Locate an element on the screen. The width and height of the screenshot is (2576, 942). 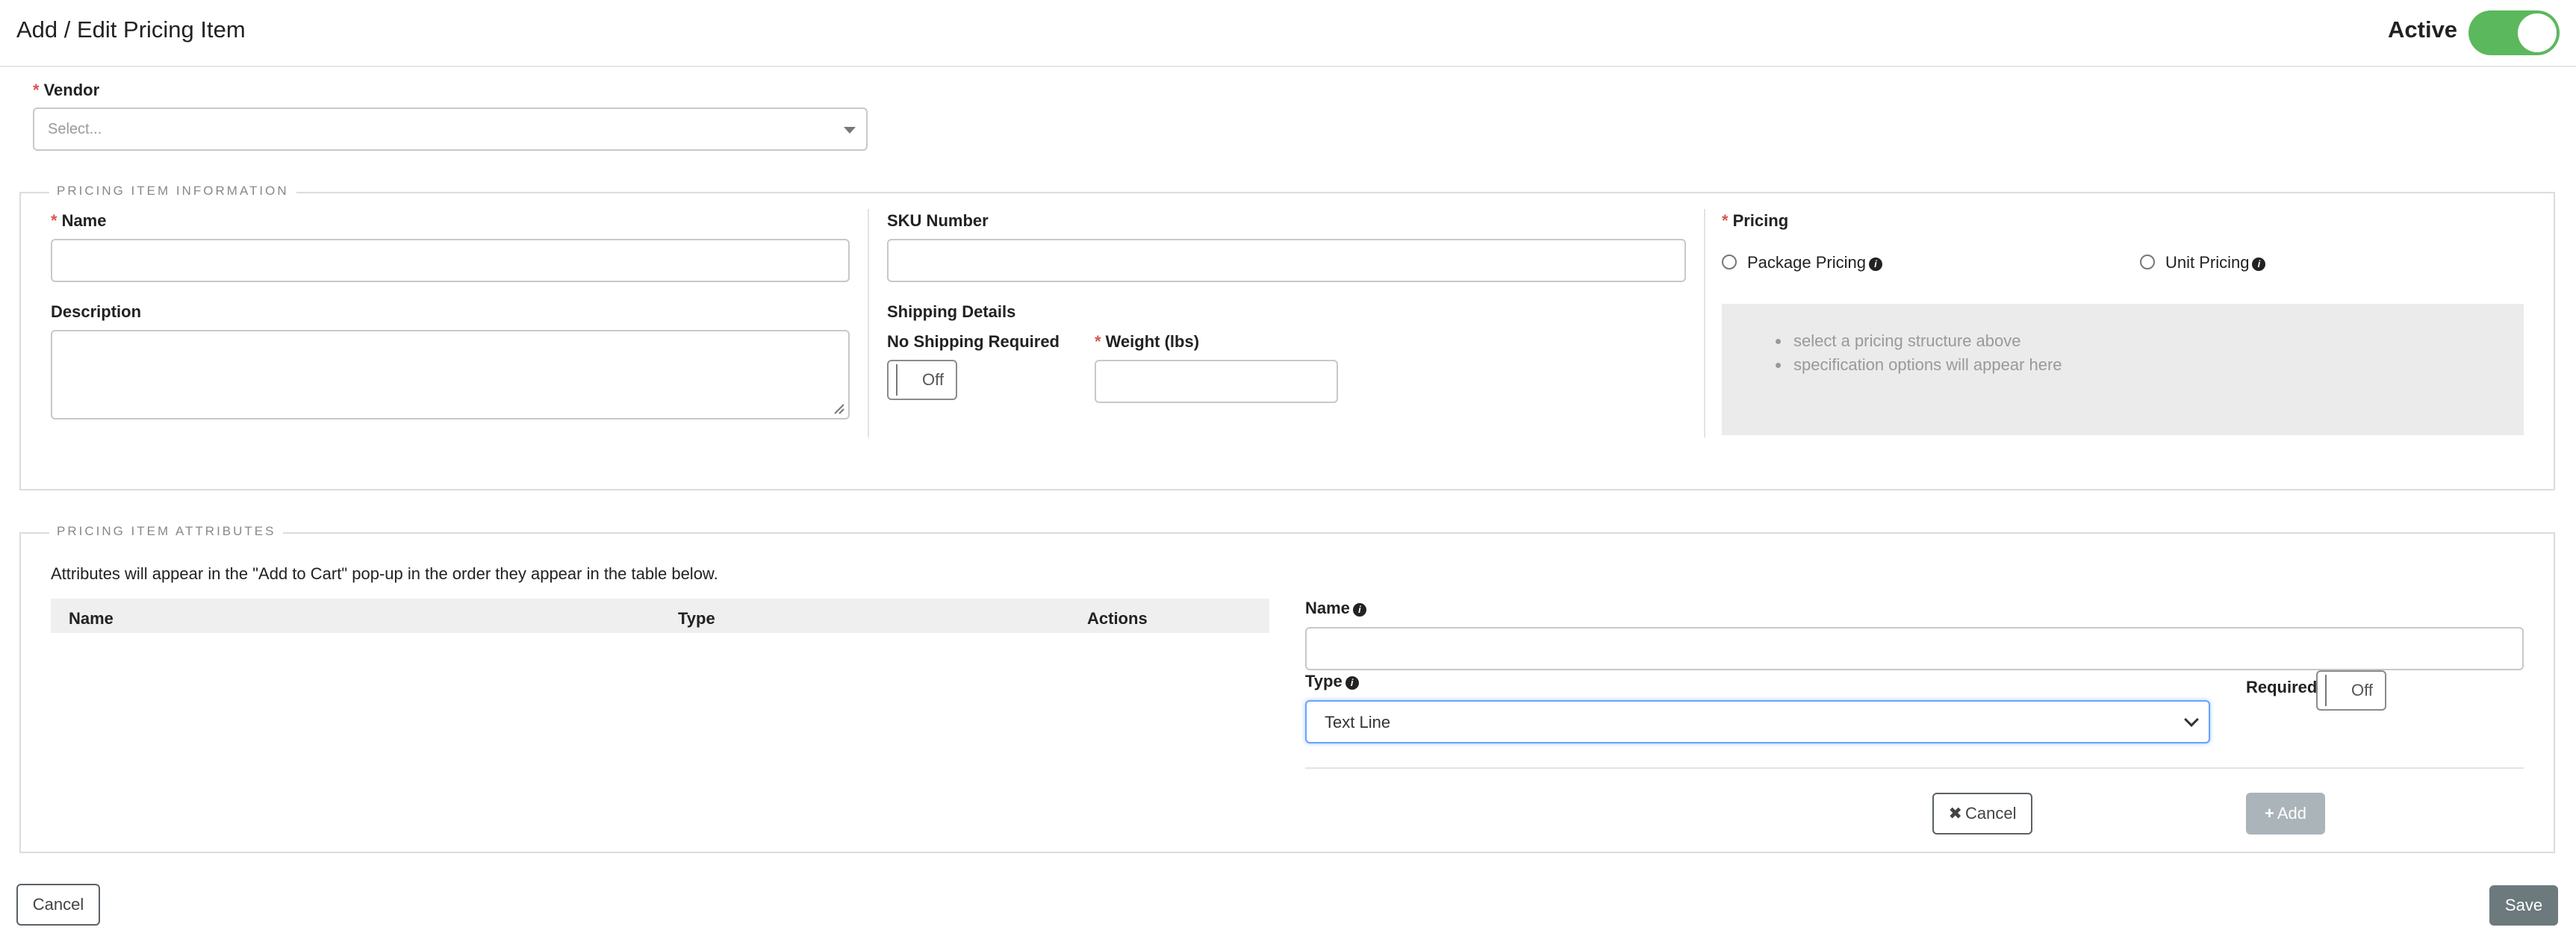
form-divider is located at coordinates (1914, 768).